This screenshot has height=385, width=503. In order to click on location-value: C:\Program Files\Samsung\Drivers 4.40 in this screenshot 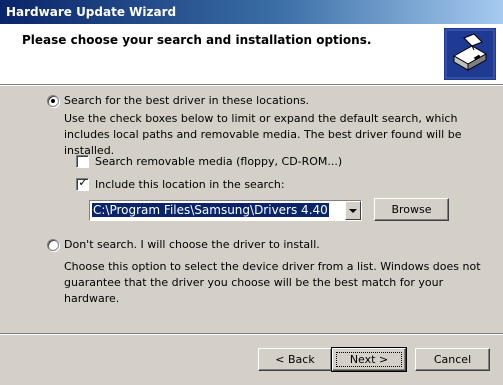, I will do `click(210, 210)`.